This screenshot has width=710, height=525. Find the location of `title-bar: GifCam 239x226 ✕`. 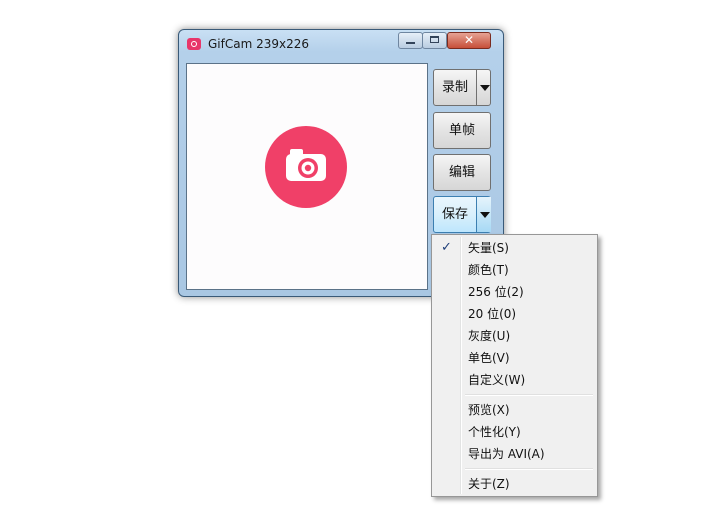

title-bar: GifCam 239x226 ✕ is located at coordinates (341, 43).